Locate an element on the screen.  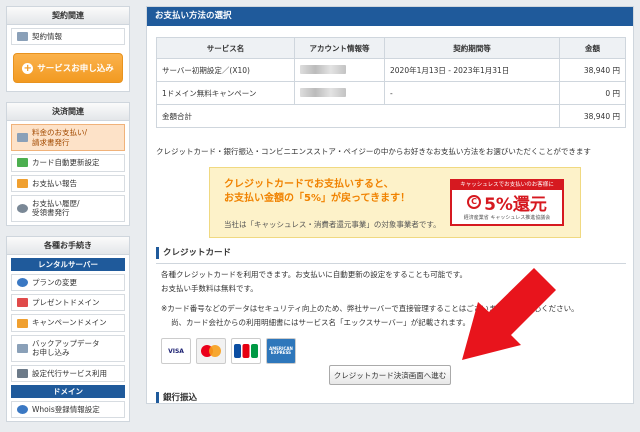
sidebar-item-contract-info: 契約情報 is located at coordinates (68, 37).